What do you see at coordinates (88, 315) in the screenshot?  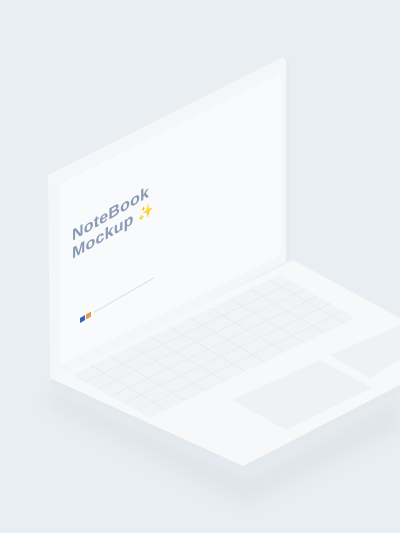 I see `brand-badge-orange-icon` at bounding box center [88, 315].